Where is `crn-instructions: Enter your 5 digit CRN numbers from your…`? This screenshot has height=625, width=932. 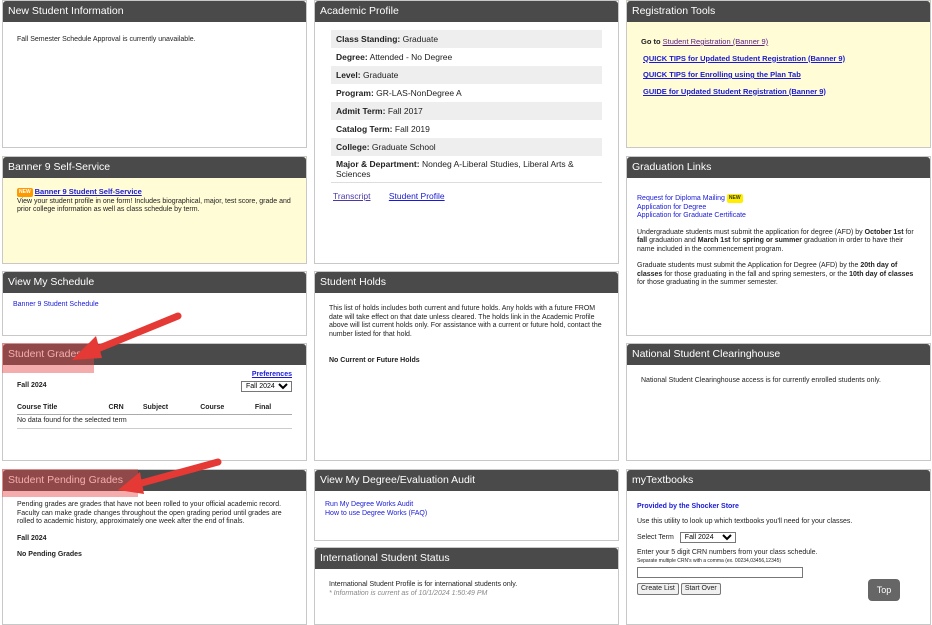 crn-instructions: Enter your 5 digit CRN numbers from your… is located at coordinates (727, 552).